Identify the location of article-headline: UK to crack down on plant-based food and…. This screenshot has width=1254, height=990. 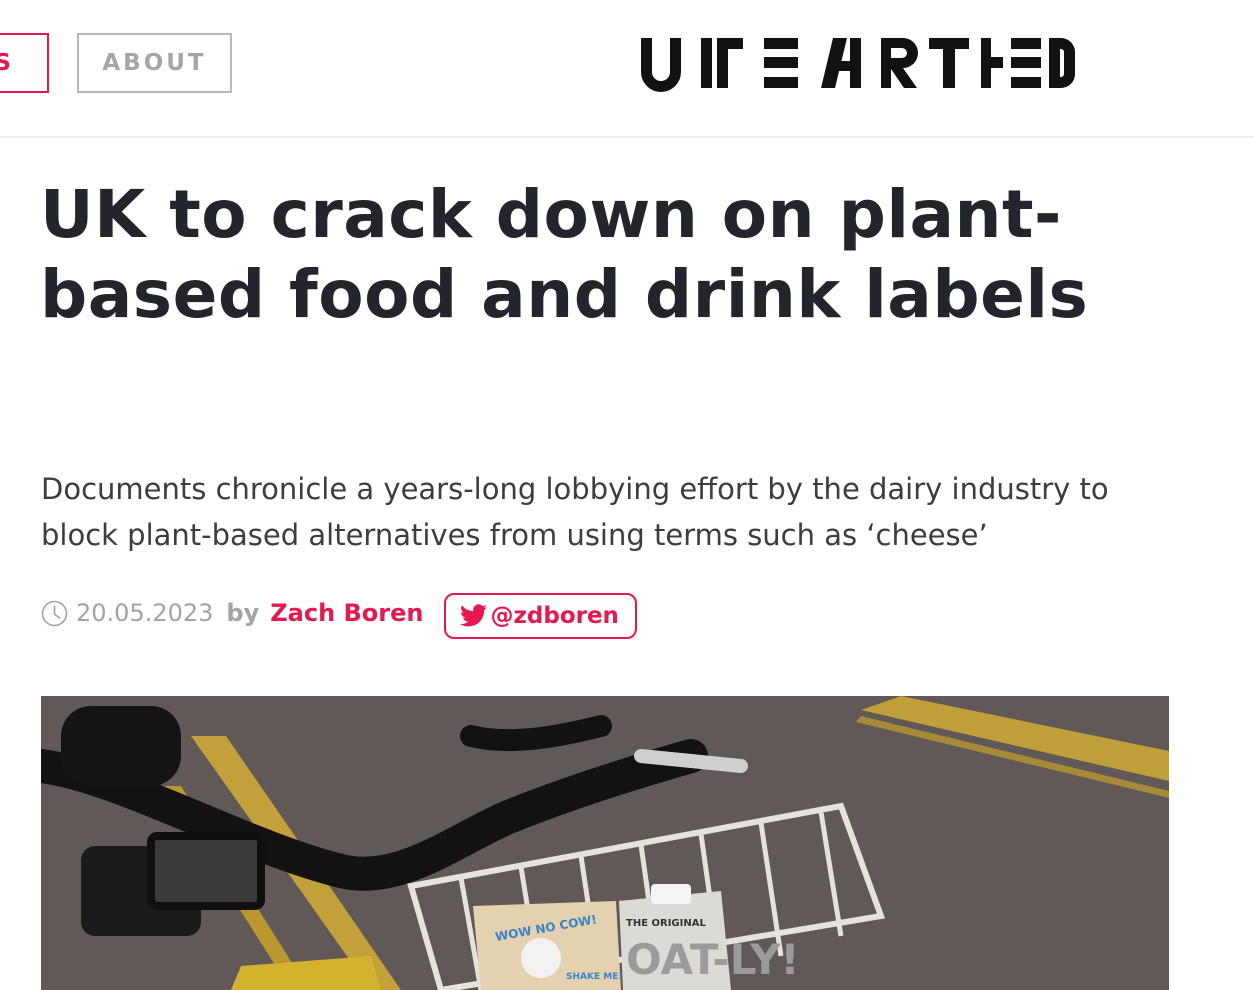
(564, 254).